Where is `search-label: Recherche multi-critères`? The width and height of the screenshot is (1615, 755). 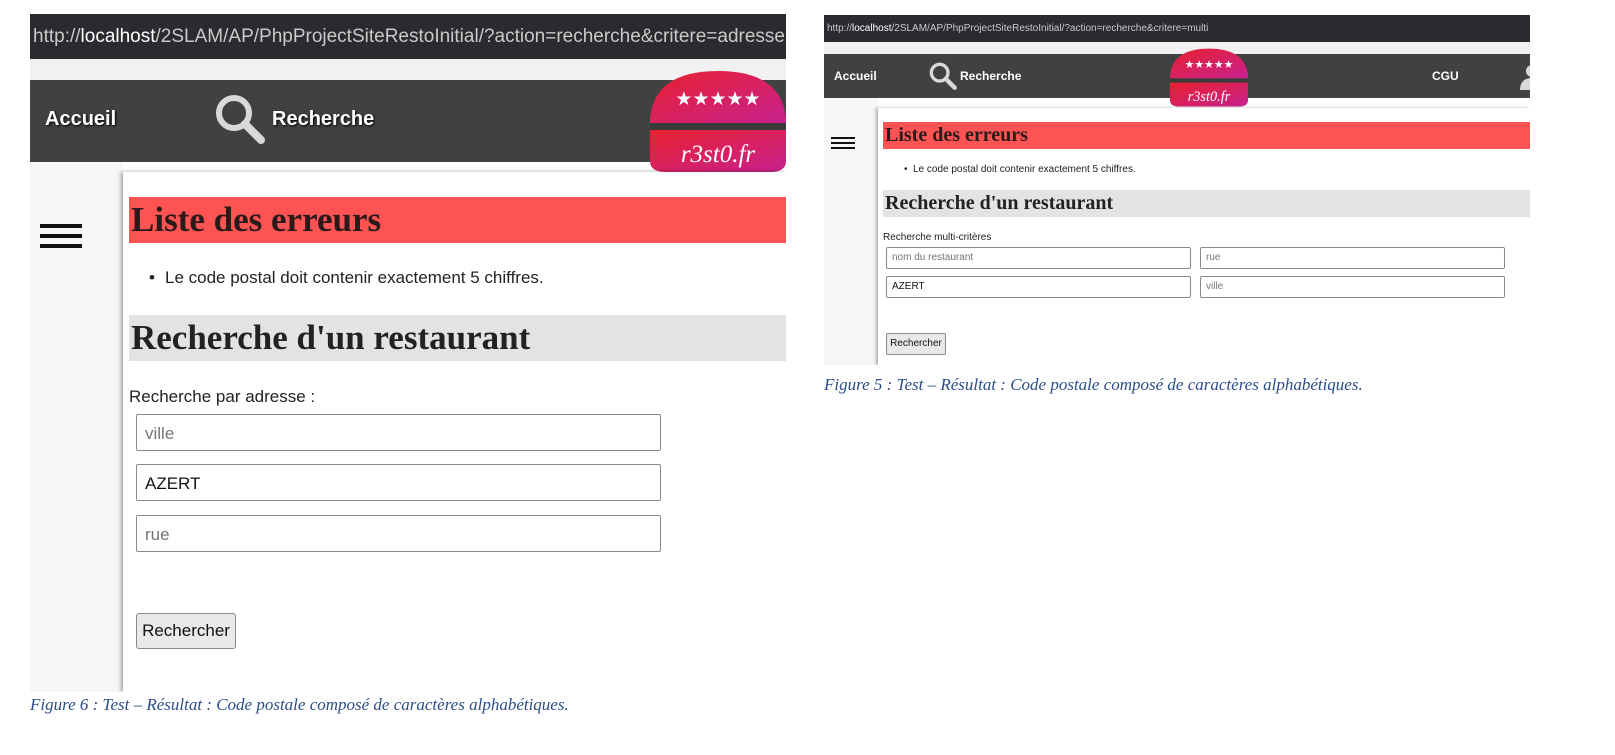 search-label: Recherche multi-critères is located at coordinates (937, 237).